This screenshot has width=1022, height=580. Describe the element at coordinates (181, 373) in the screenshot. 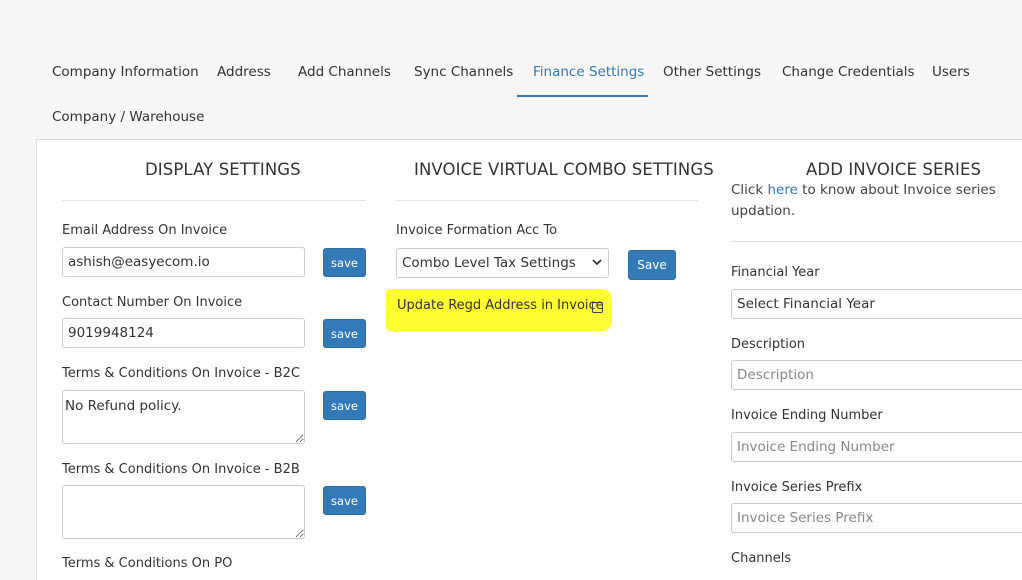

I see `tc-b2c-label: Terms & Conditions On Invoice - B2C` at that location.